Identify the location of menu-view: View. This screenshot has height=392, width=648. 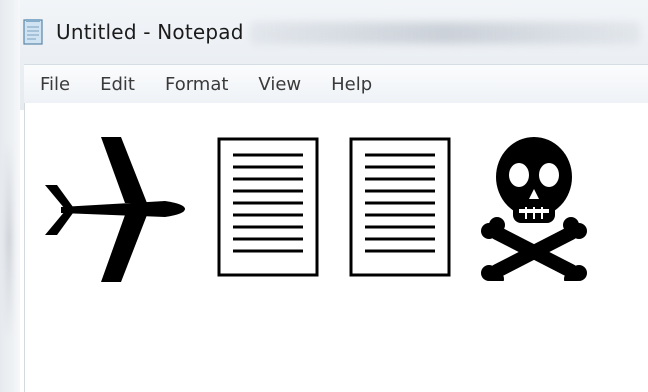
(279, 84).